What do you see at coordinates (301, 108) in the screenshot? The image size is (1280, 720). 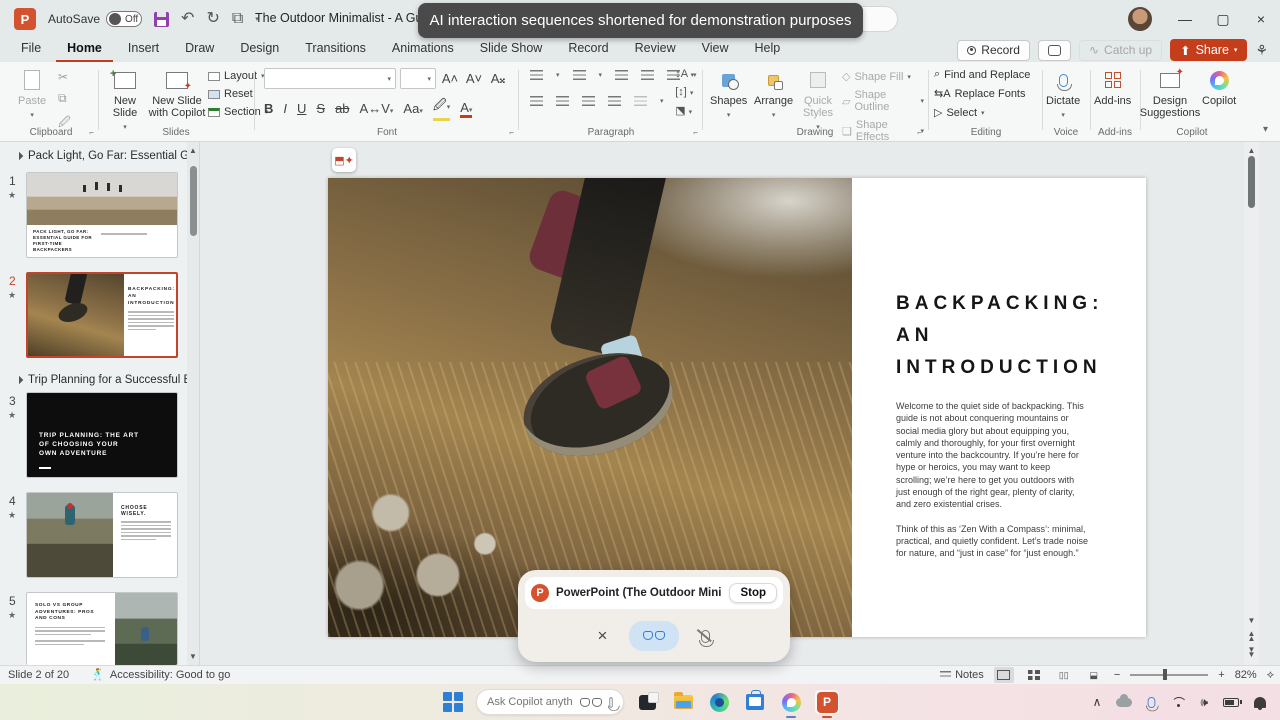 I see `underline-button: U` at bounding box center [301, 108].